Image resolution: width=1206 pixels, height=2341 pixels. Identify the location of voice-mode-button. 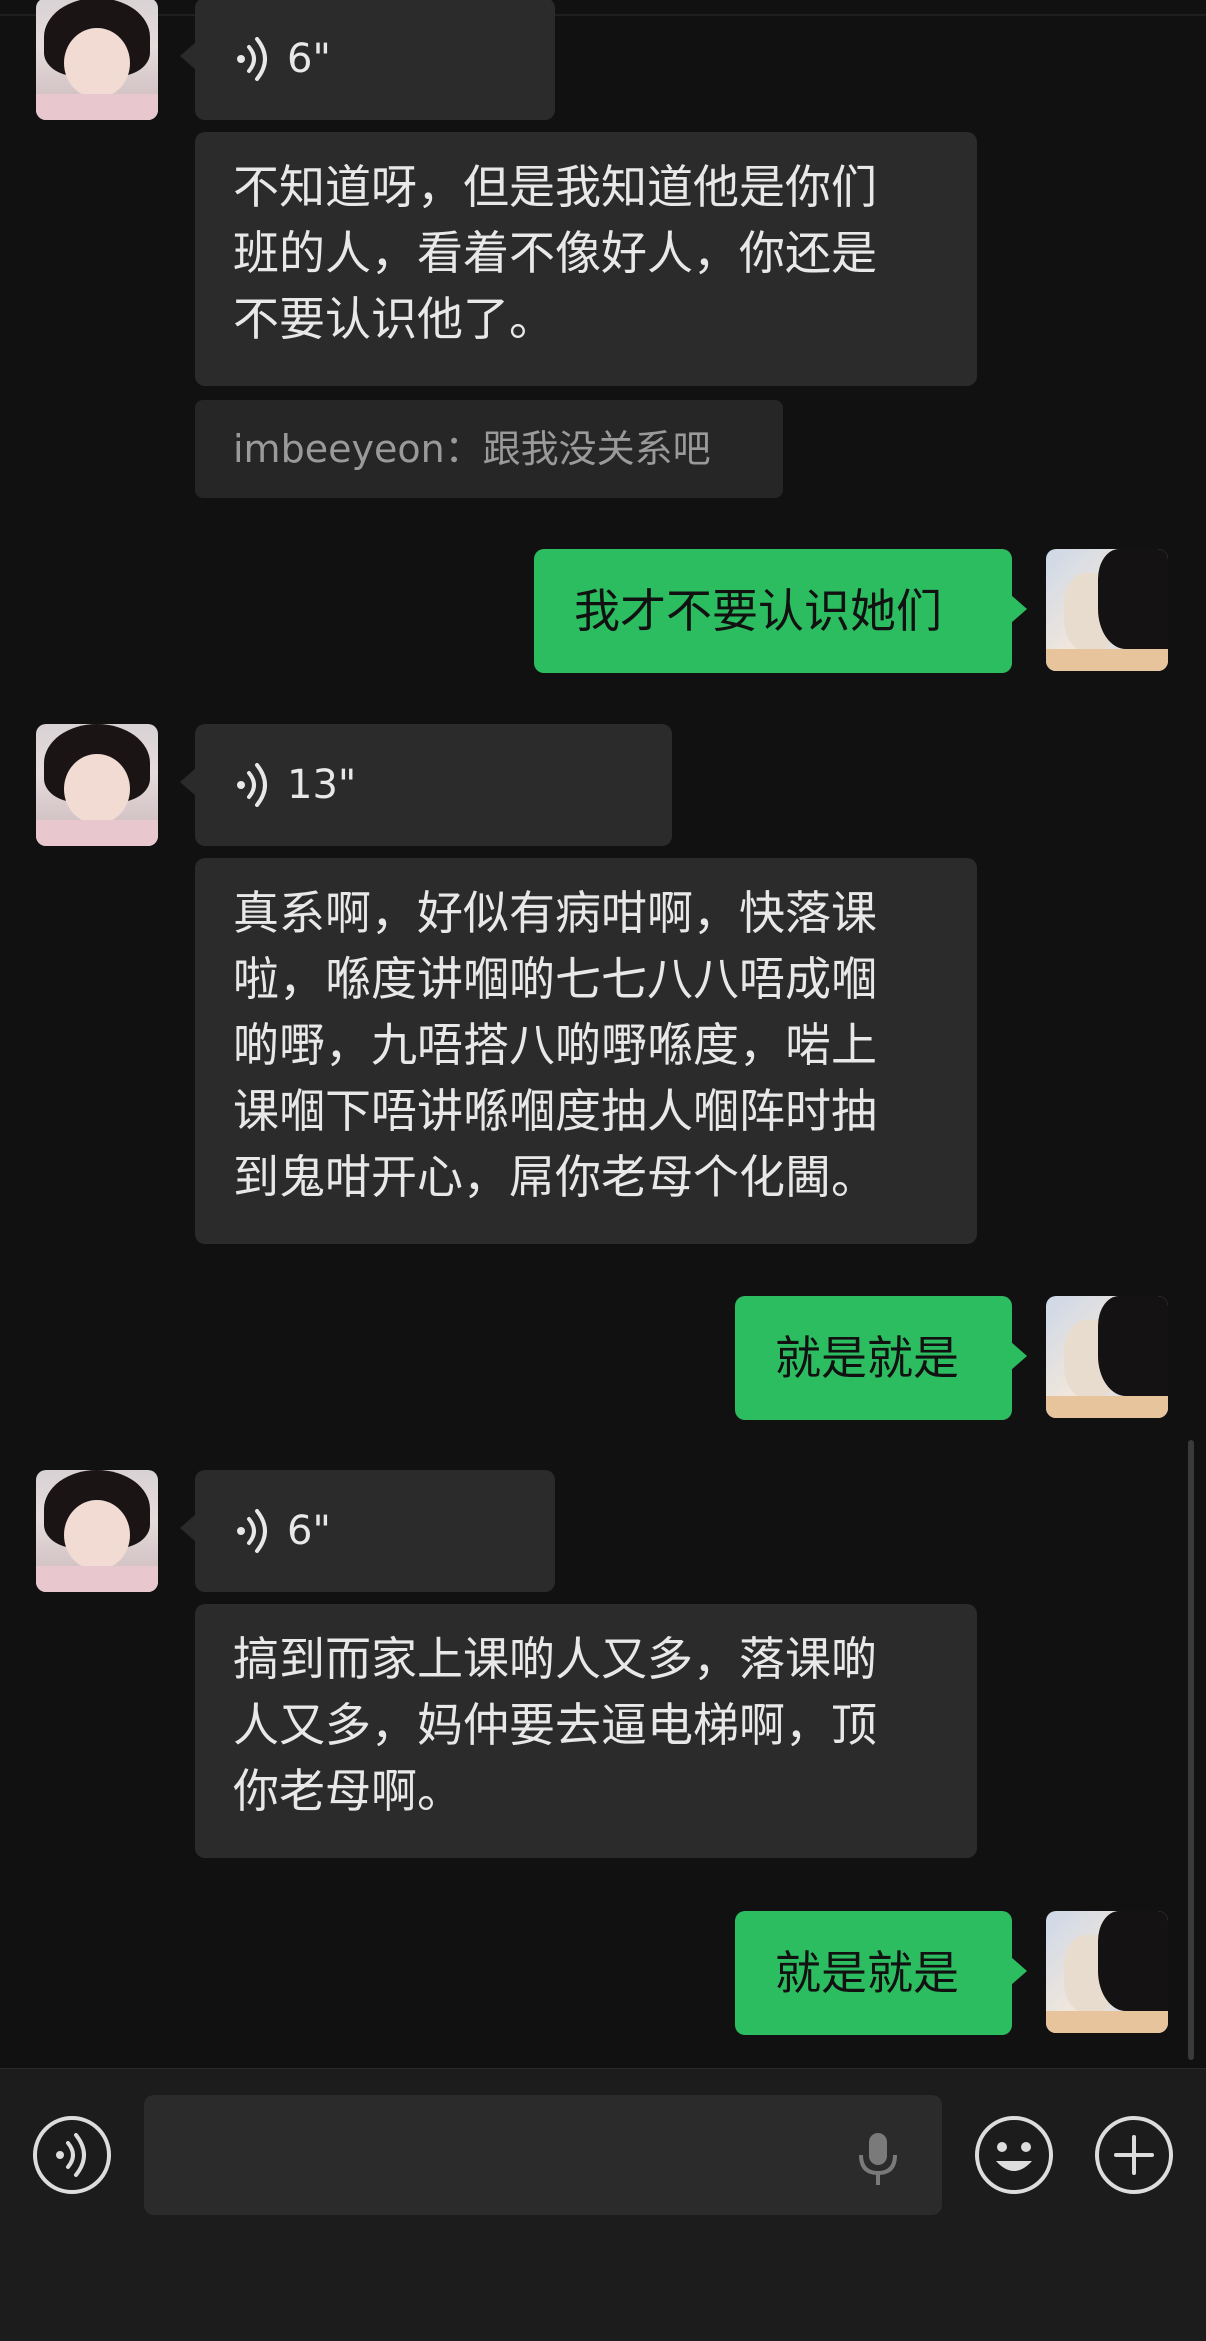
(72, 2157).